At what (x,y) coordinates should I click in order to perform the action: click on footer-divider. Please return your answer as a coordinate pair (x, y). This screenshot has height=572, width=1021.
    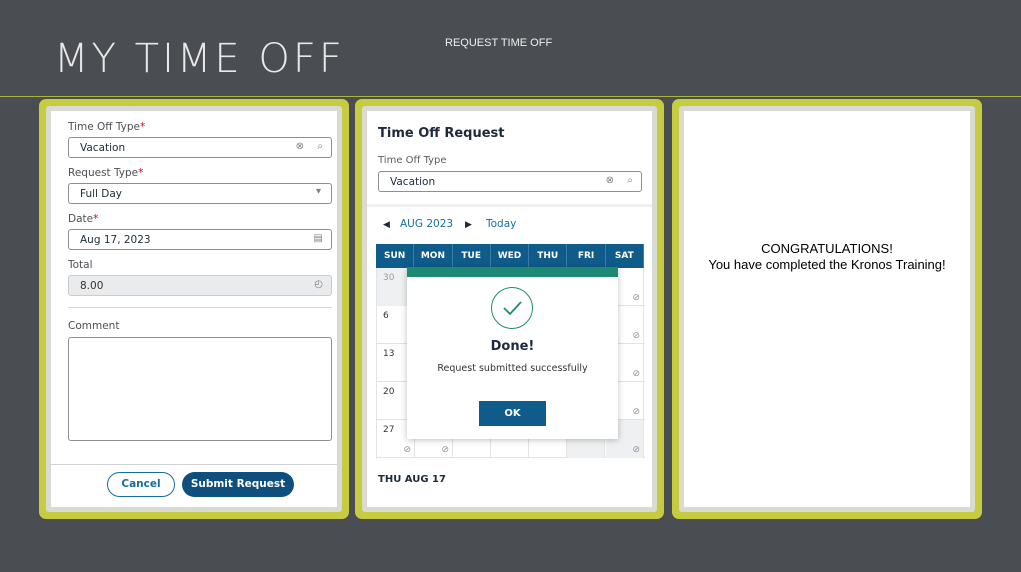
    Looking at the image, I should click on (194, 464).